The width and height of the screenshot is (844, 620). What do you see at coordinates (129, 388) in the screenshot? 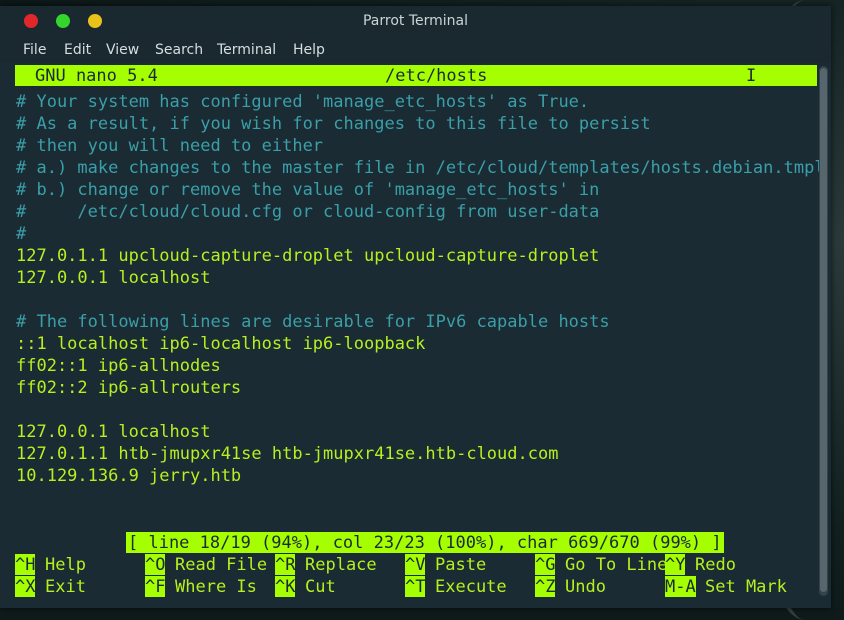
I see `host-line: ff02::2 ip6-allrouters` at bounding box center [129, 388].